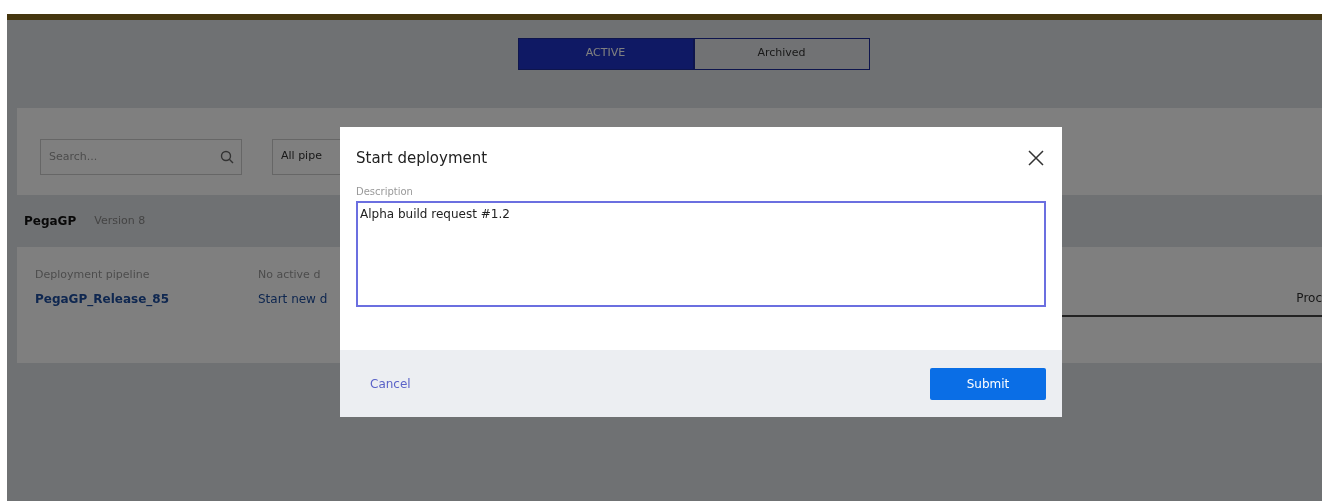 This screenshot has height=501, width=1329. Describe the element at coordinates (385, 191) in the screenshot. I see `description-label: Description` at that location.